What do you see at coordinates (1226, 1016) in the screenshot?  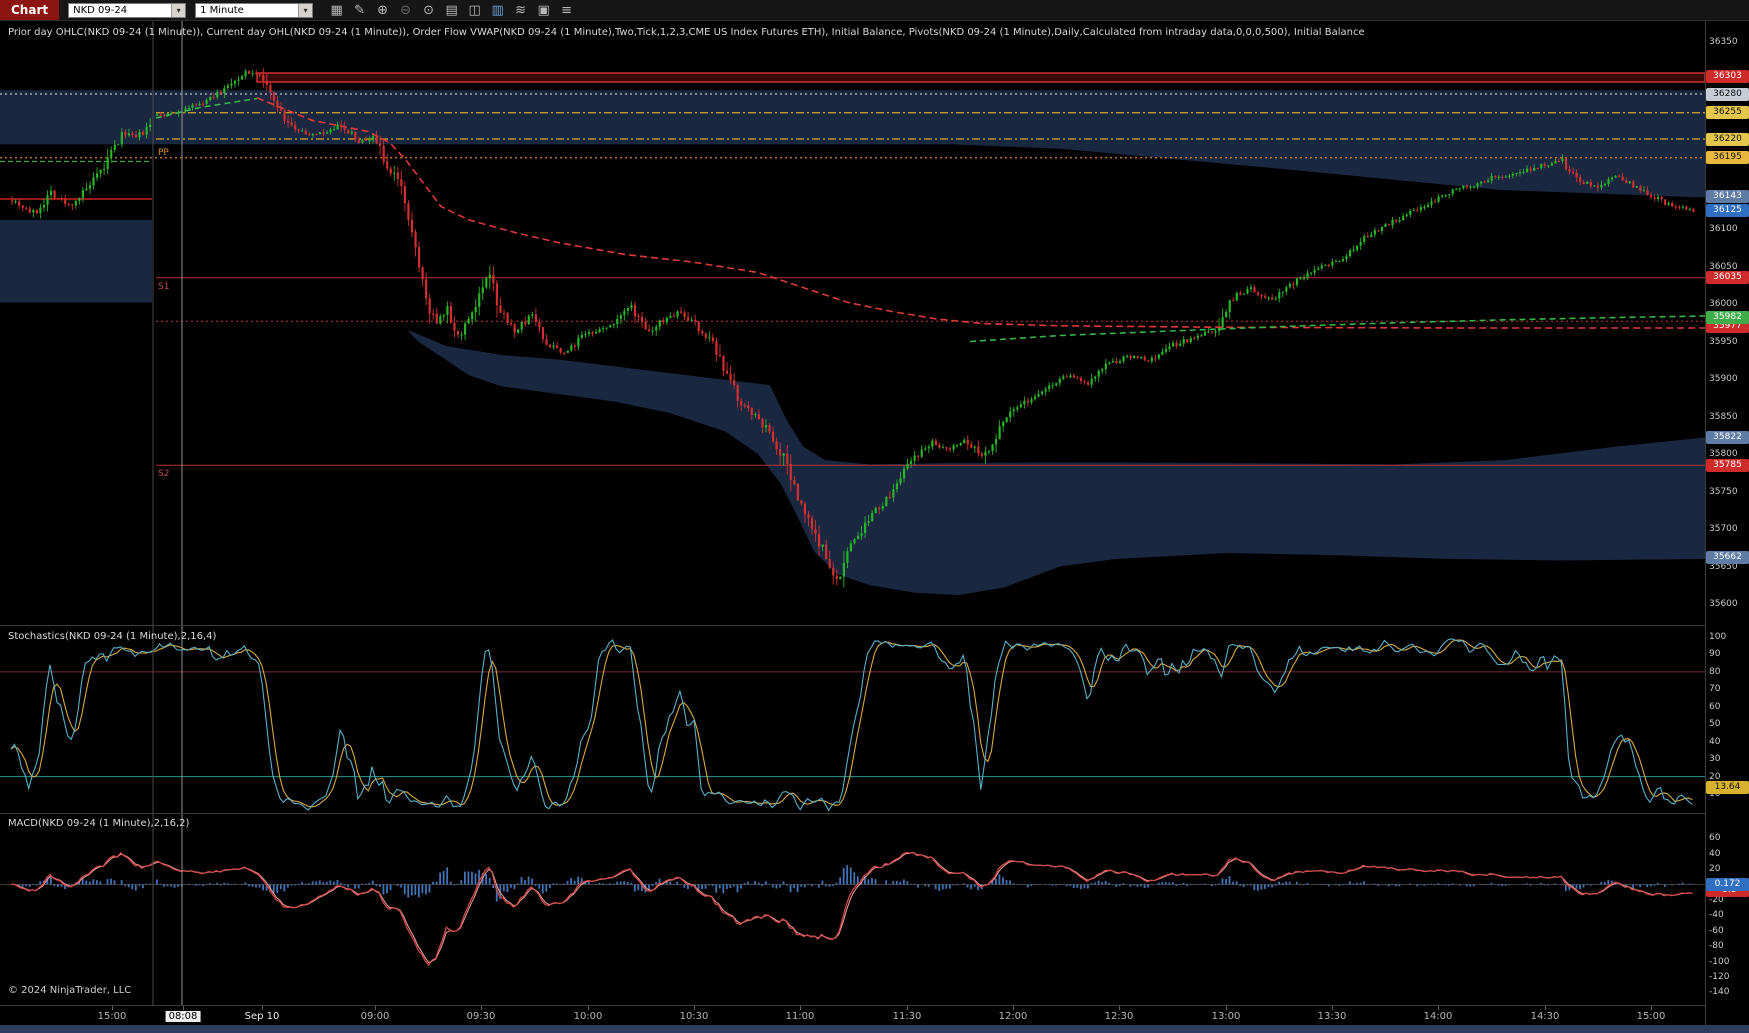 I see `time-label: 13:00` at bounding box center [1226, 1016].